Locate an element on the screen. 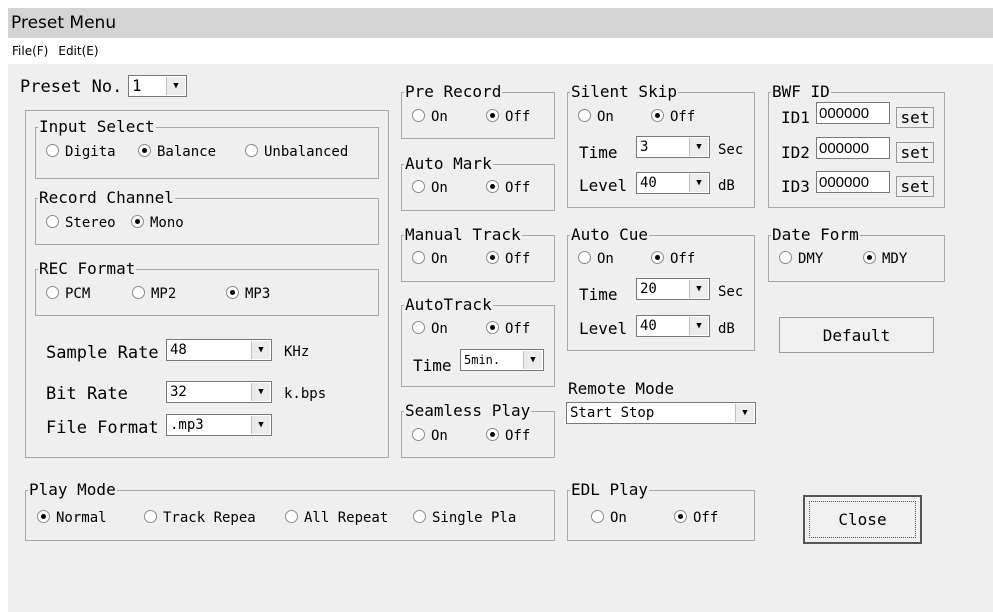 The height and width of the screenshot is (612, 993). silent-skip-level-value: 40 is located at coordinates (648, 183).